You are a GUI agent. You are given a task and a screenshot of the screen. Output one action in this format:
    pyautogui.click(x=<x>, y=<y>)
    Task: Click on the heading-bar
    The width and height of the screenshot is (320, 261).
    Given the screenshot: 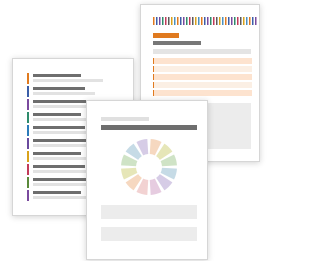 What is the action you would take?
    pyautogui.click(x=177, y=43)
    